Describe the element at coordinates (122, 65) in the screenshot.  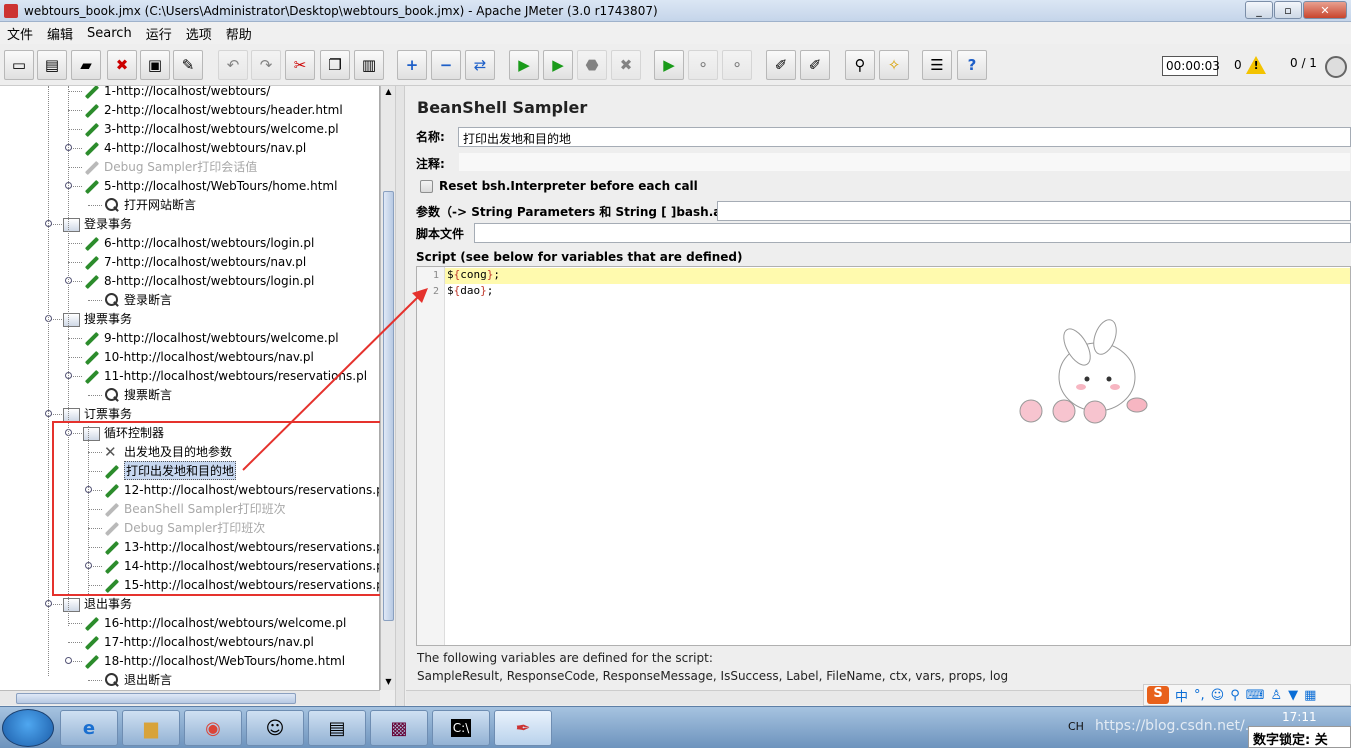
I see `close-icon: ✖` at that location.